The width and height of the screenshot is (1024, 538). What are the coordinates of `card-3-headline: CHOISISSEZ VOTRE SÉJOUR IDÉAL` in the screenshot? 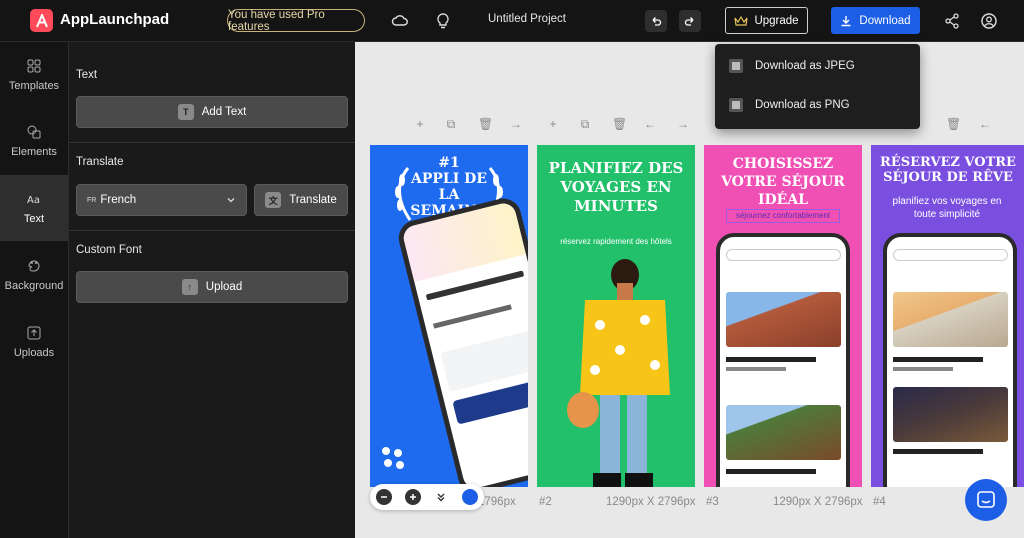 It's located at (783, 182).